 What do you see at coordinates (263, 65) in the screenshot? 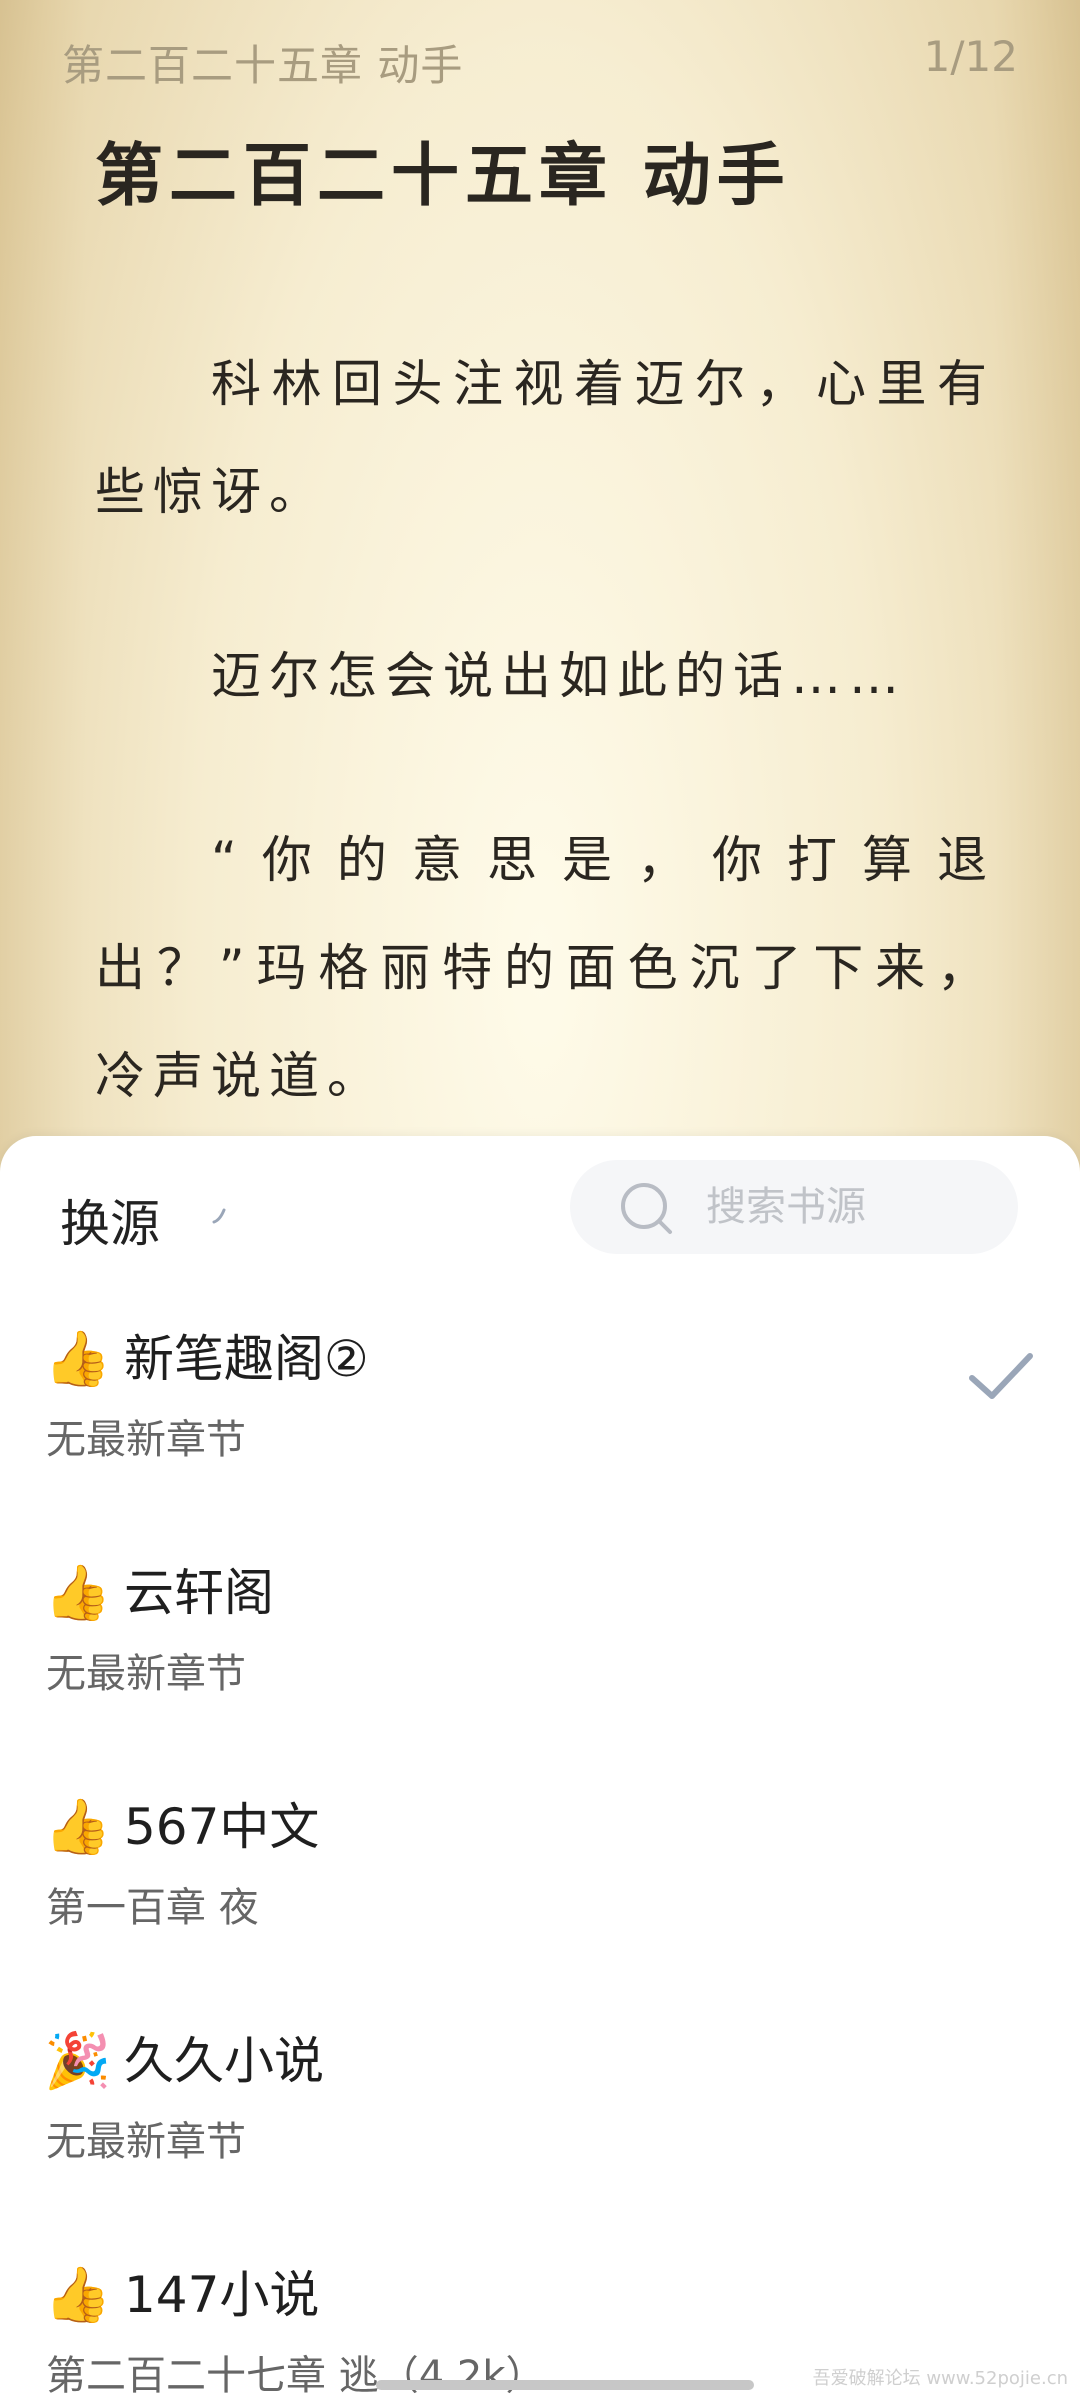
I see `header-chapter-name: 第二百二十五章 动手` at bounding box center [263, 65].